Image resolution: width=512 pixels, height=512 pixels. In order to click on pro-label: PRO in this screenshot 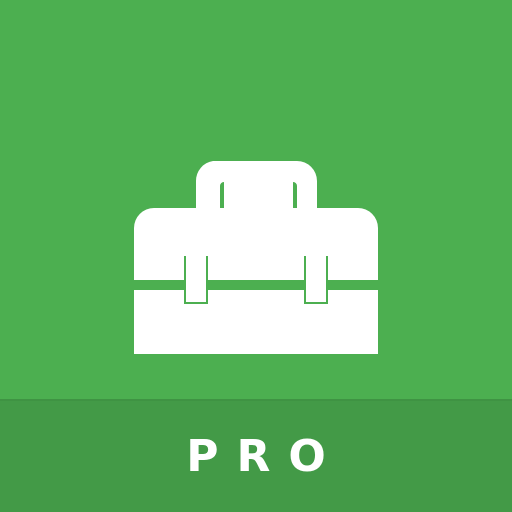, I will do `click(265, 456)`.